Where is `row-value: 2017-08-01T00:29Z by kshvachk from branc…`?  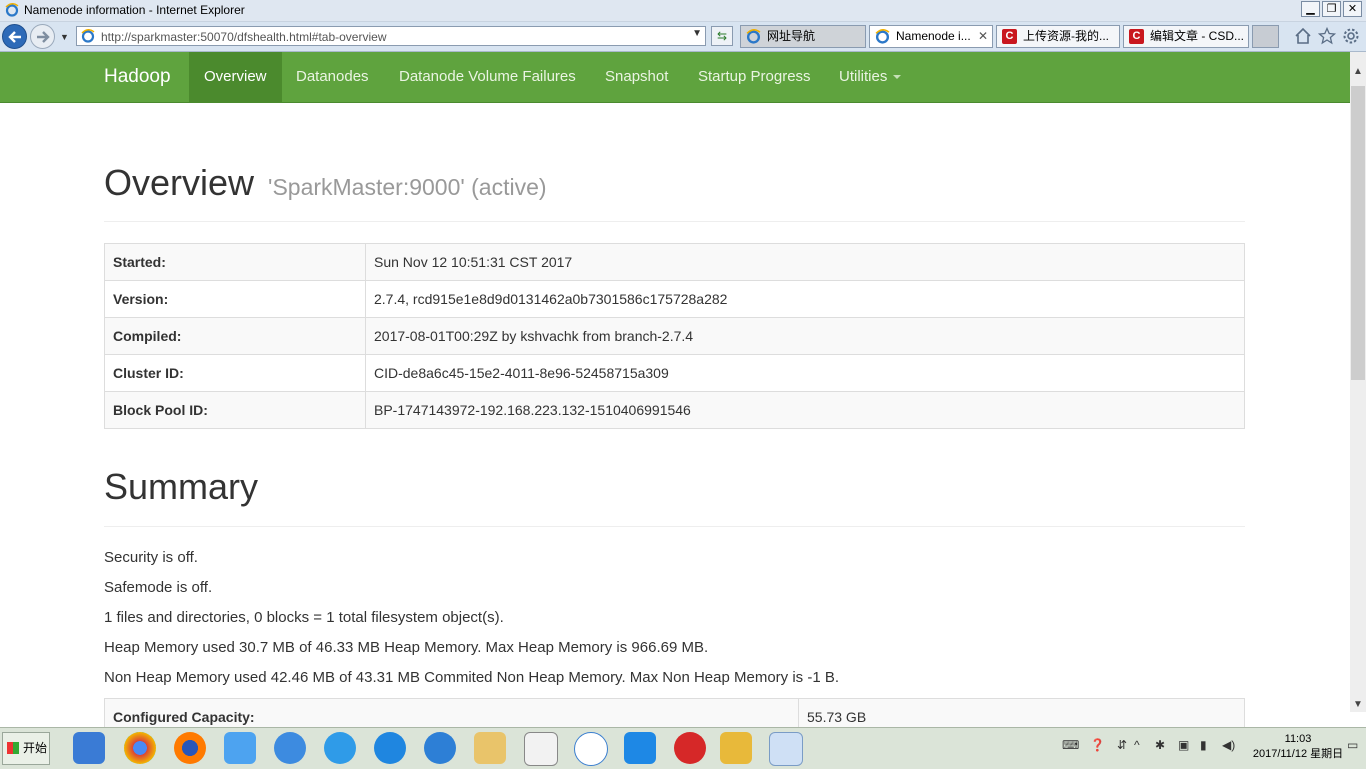
row-value: 2017-08-01T00:29Z by kshvachk from branc… is located at coordinates (805, 336).